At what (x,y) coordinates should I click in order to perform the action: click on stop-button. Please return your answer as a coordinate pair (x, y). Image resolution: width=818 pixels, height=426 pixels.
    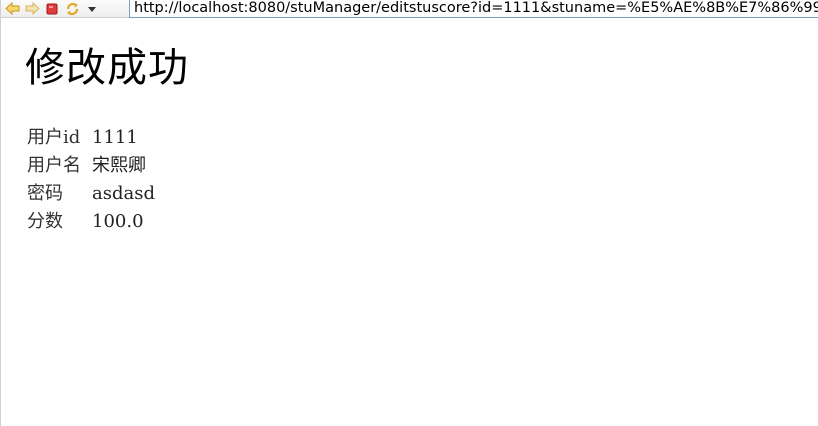
    Looking at the image, I should click on (52, 9).